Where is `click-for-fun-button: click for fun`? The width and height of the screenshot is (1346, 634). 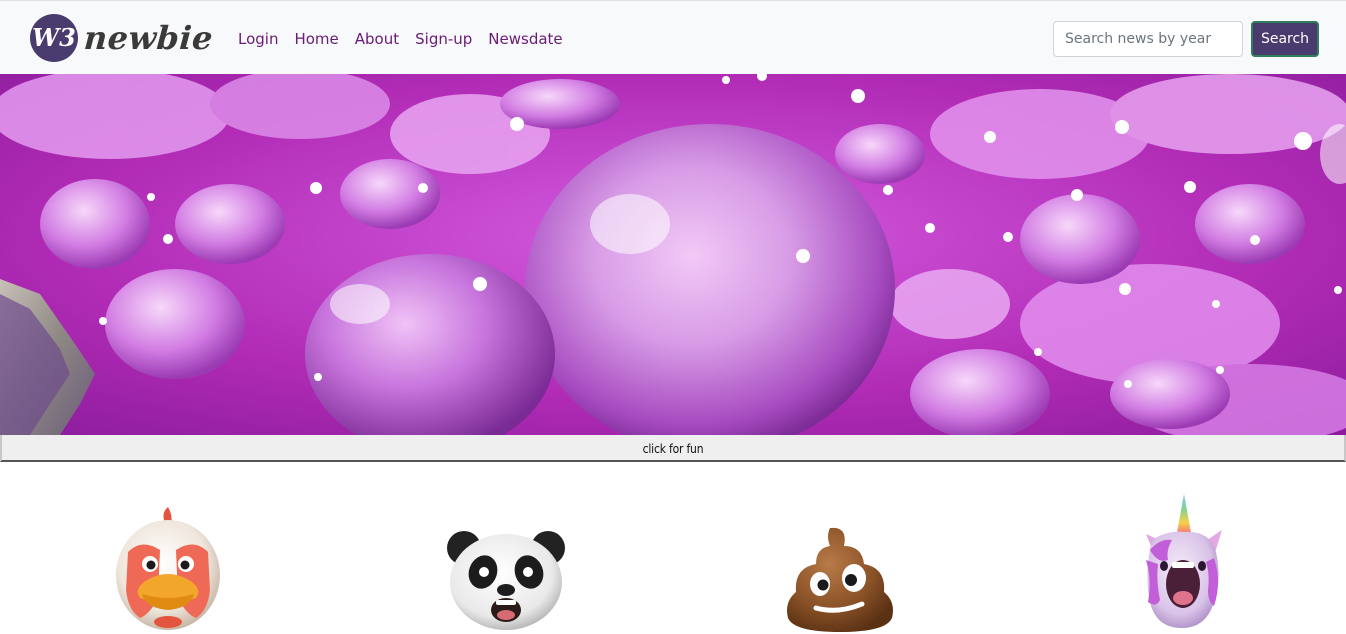
click-for-fun-button: click for fun is located at coordinates (673, 448).